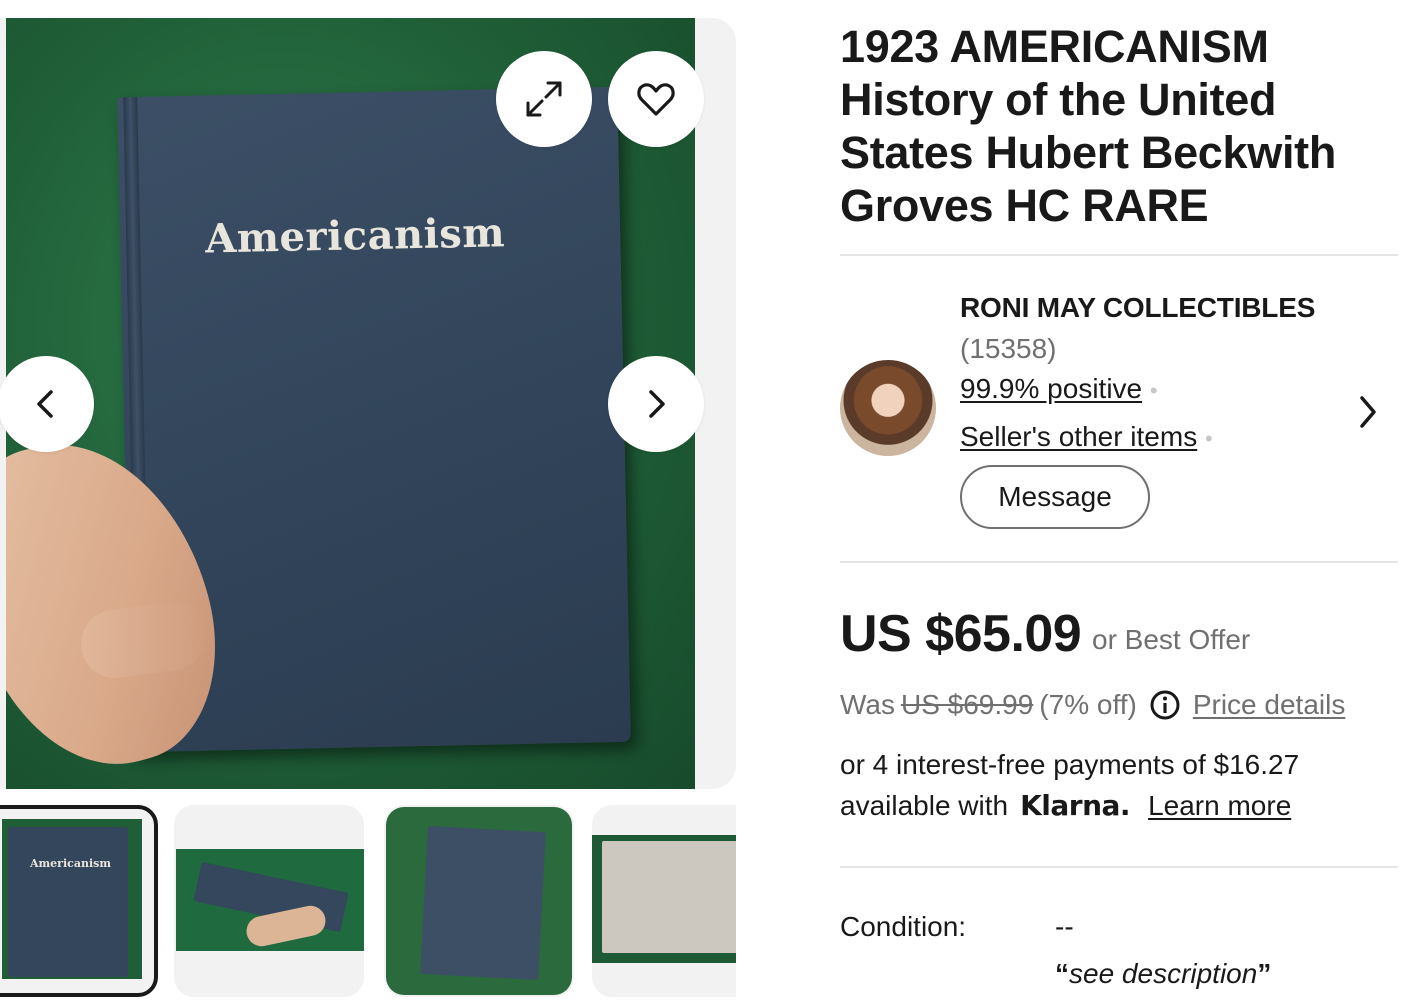 The height and width of the screenshot is (1002, 1414). Describe the element at coordinates (961, 634) in the screenshot. I see `current-price: US $65.09` at that location.